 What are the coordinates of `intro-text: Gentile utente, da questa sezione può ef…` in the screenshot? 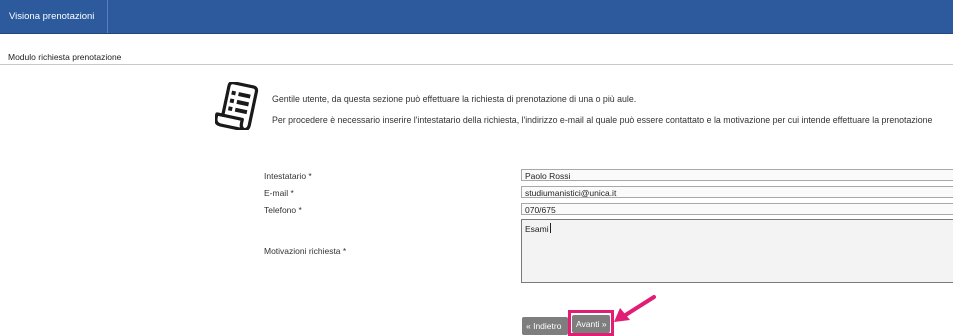 It's located at (612, 114).